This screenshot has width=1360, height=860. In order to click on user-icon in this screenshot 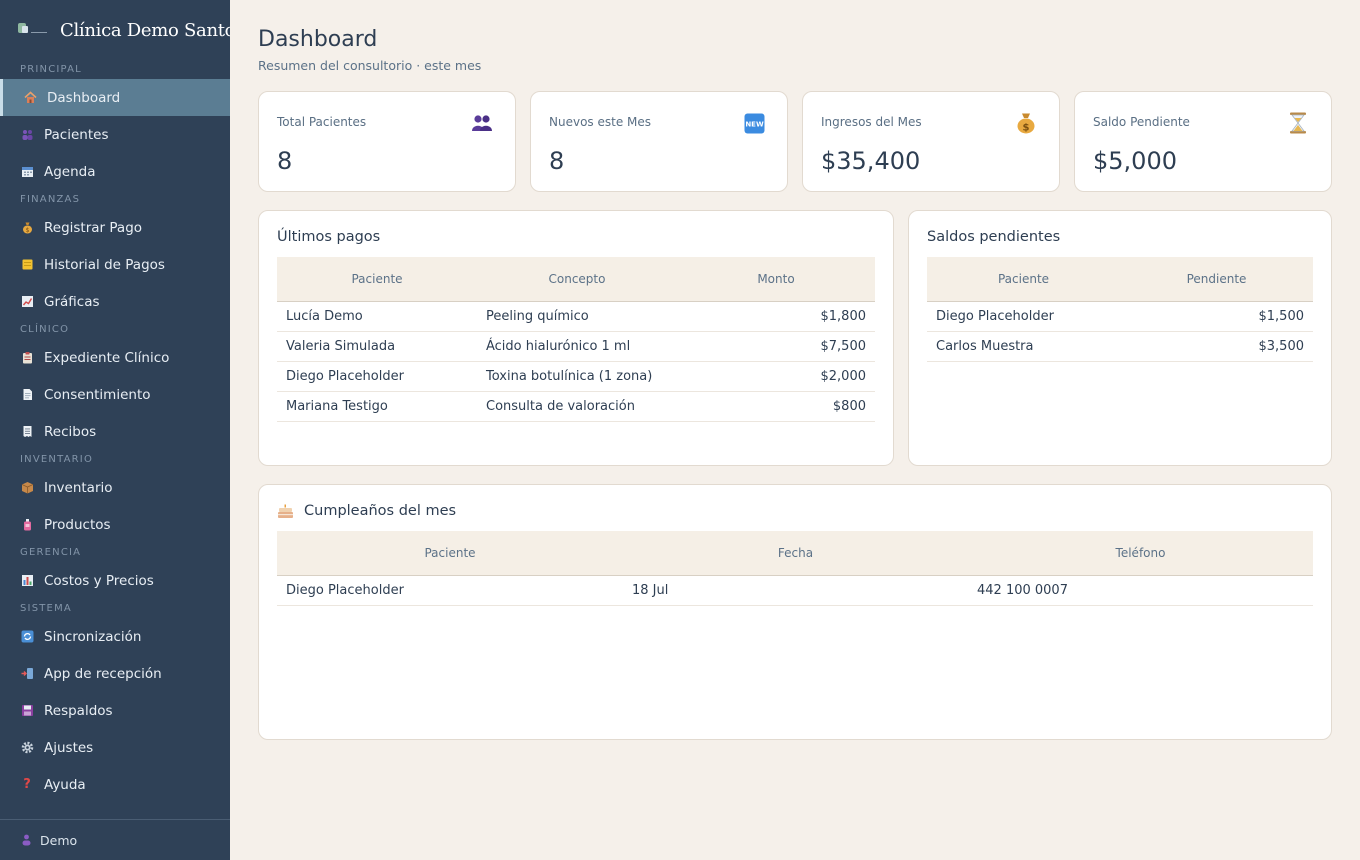, I will do `click(26, 840)`.